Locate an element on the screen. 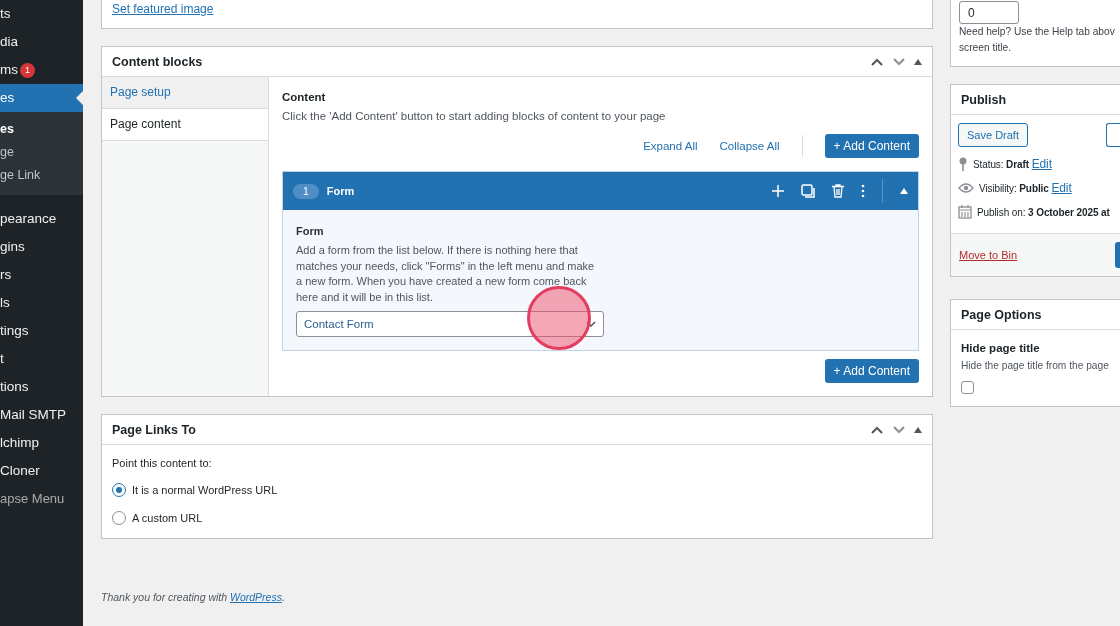  menu-item: es is located at coordinates (41, 98).